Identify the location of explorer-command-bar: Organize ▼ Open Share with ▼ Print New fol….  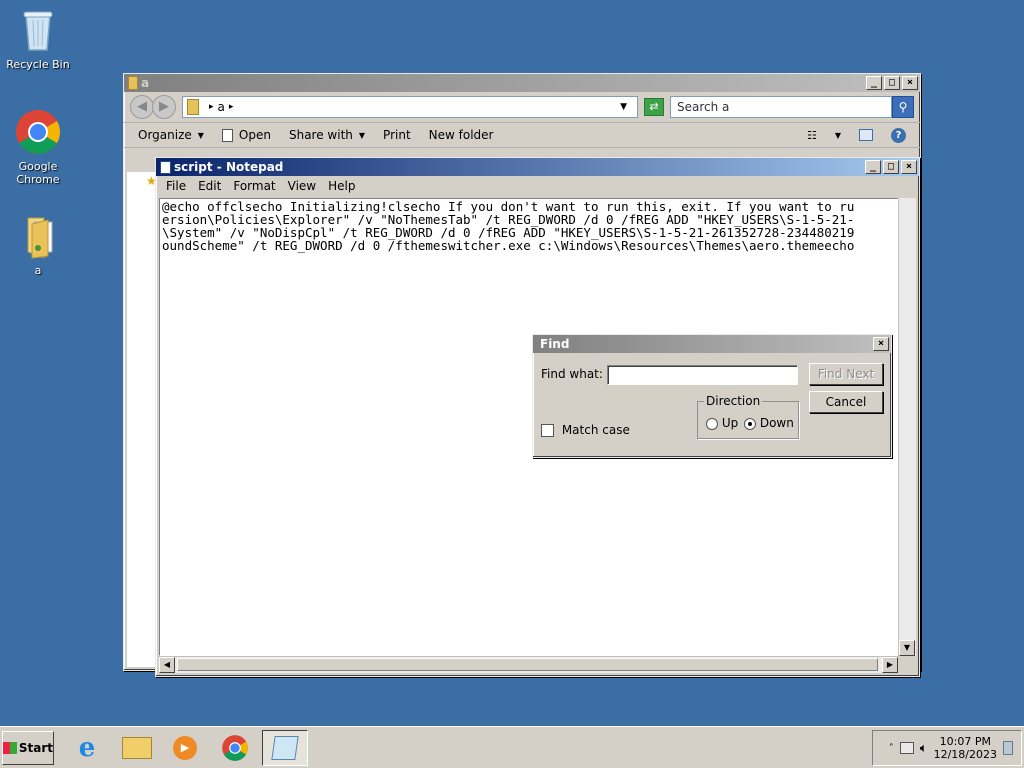
(522, 135).